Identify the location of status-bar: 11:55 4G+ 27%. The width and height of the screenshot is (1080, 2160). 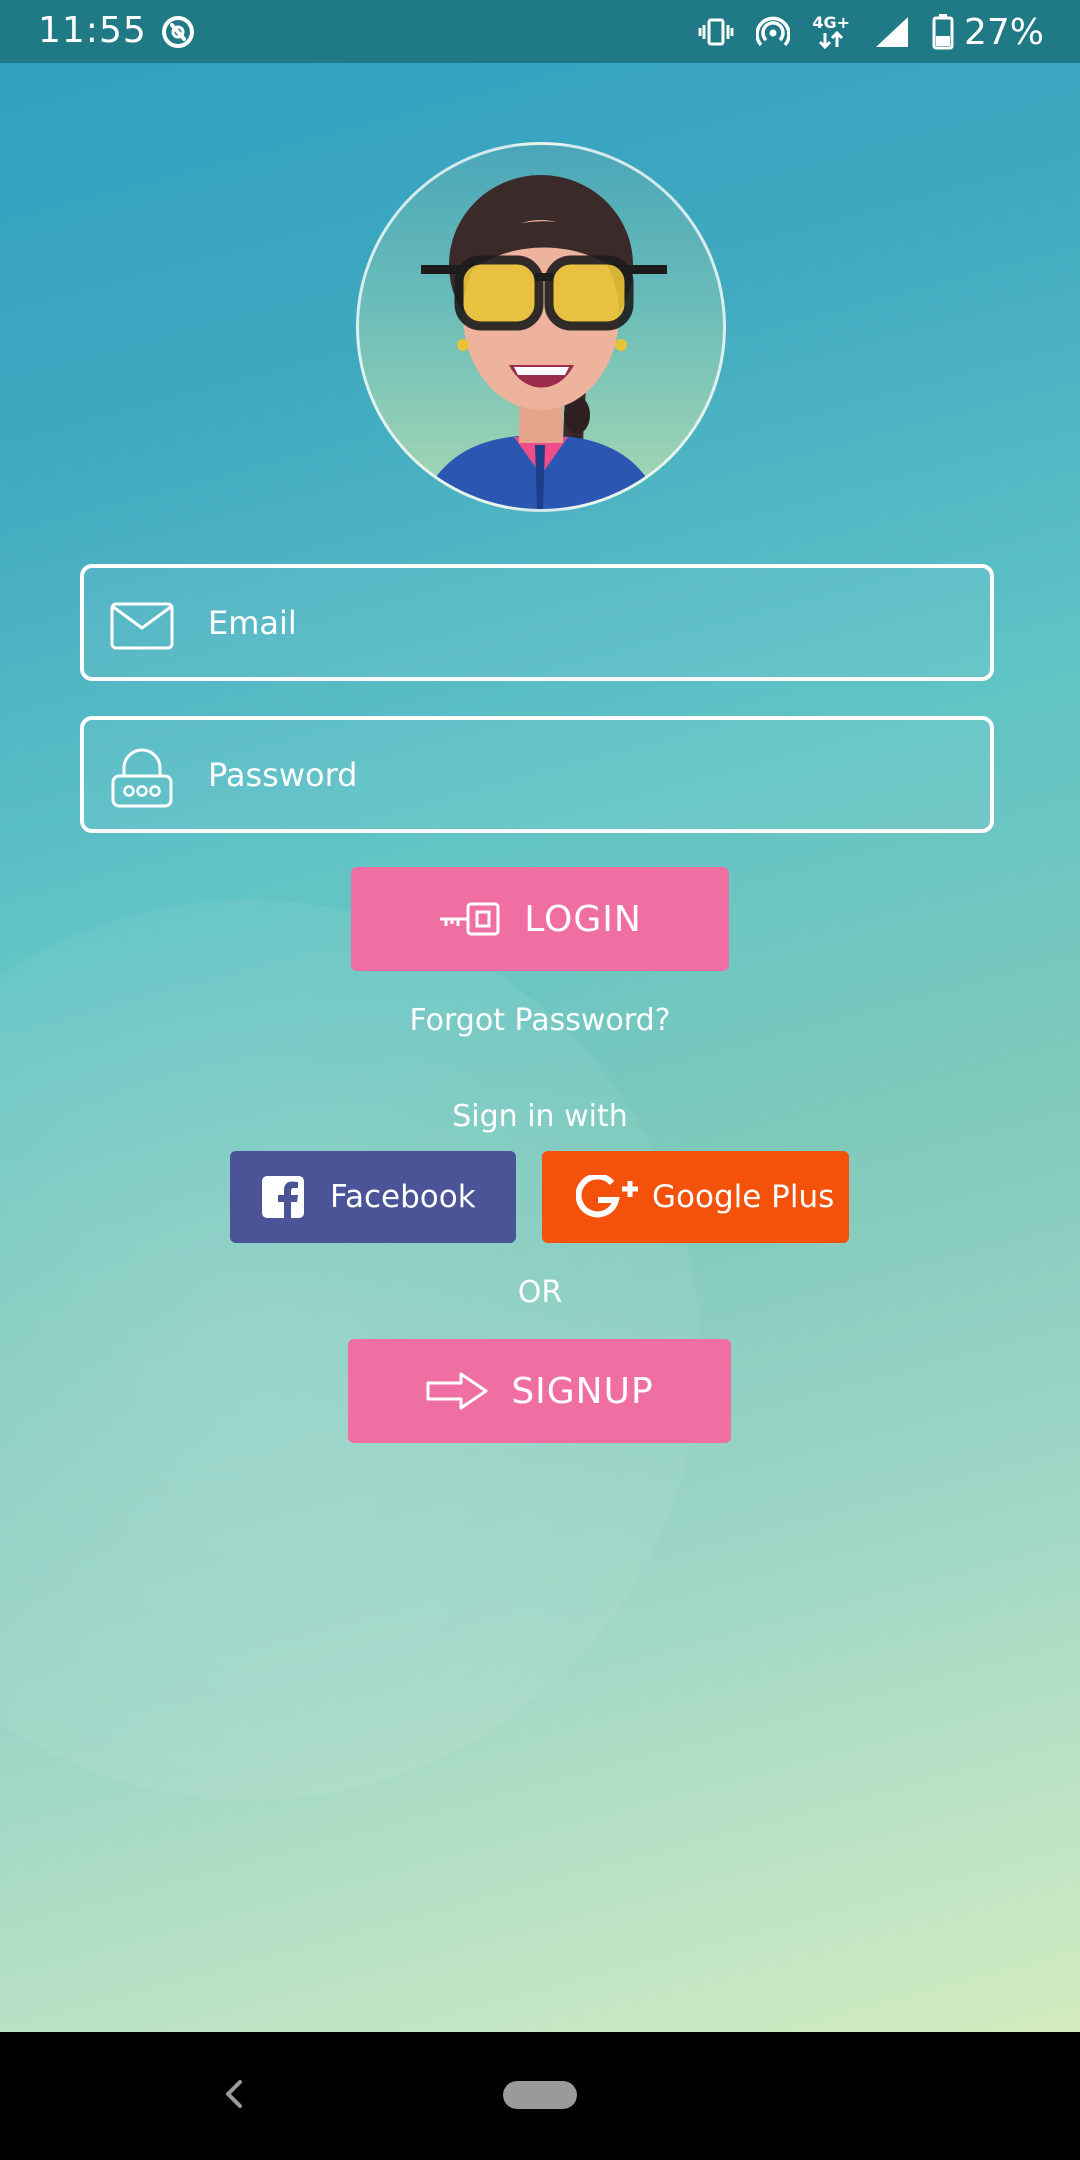
(540, 31).